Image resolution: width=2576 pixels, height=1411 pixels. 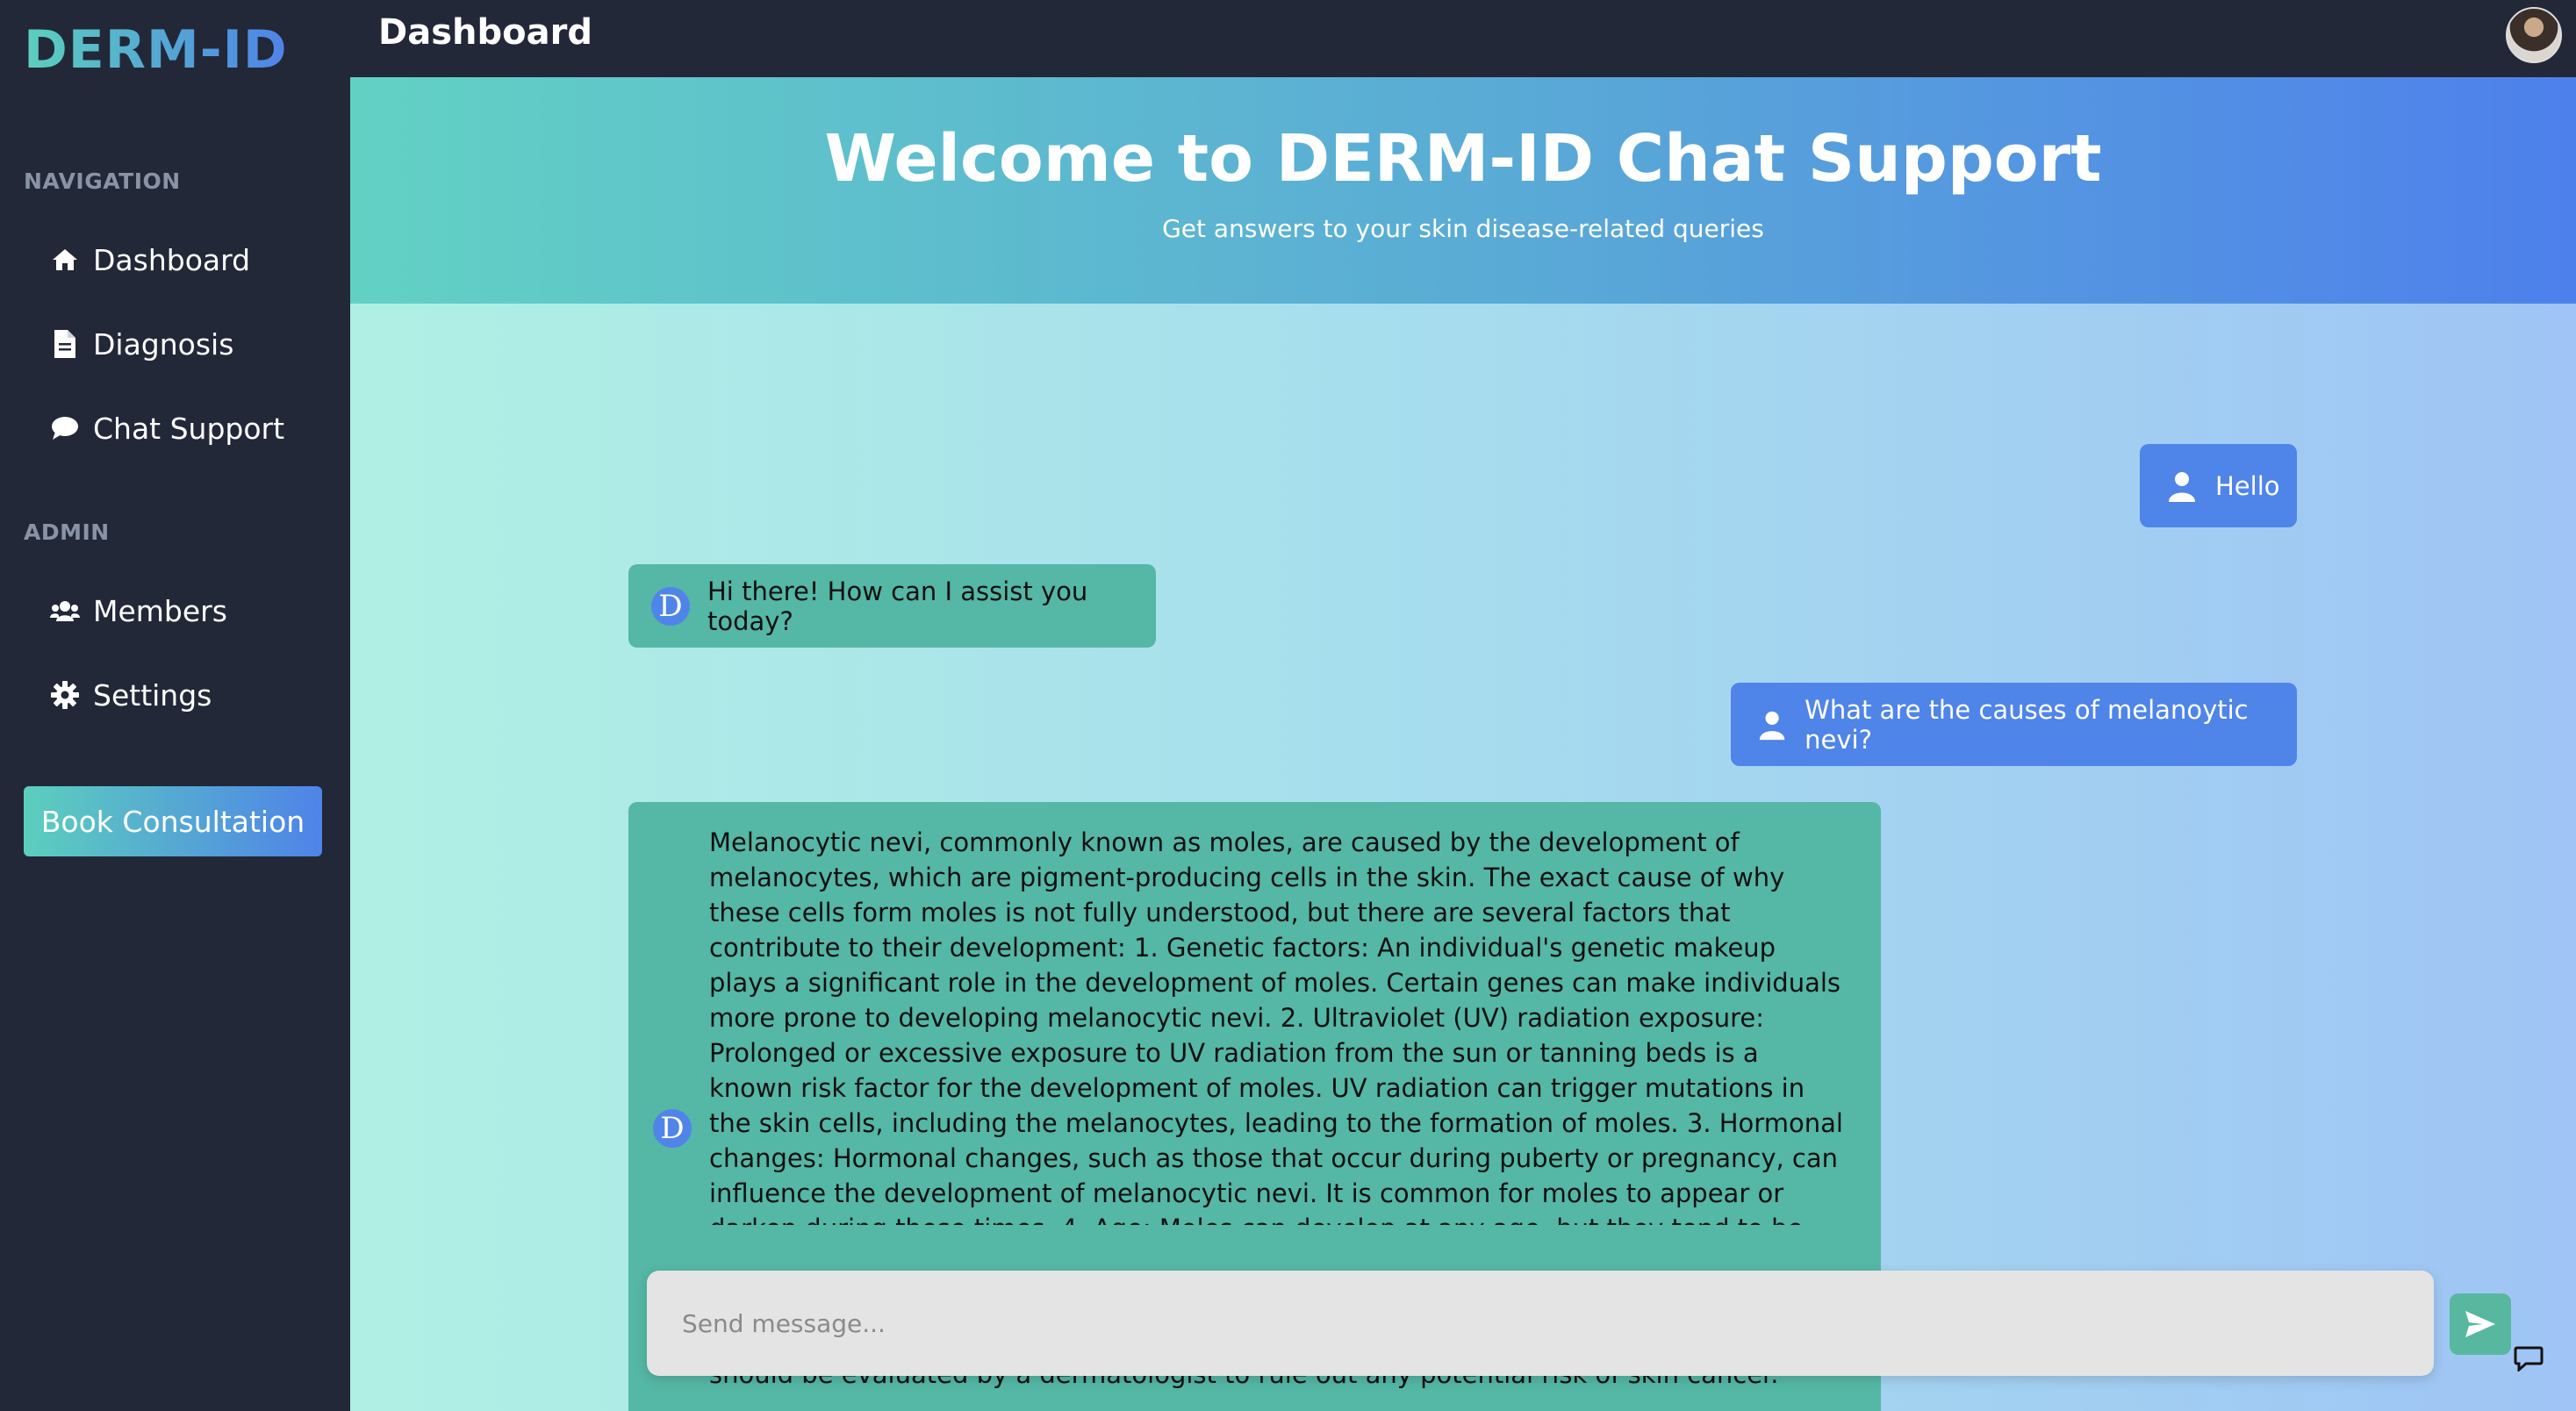 I want to click on sidebar-item-dashboard: Dashboard, so click(x=149, y=259).